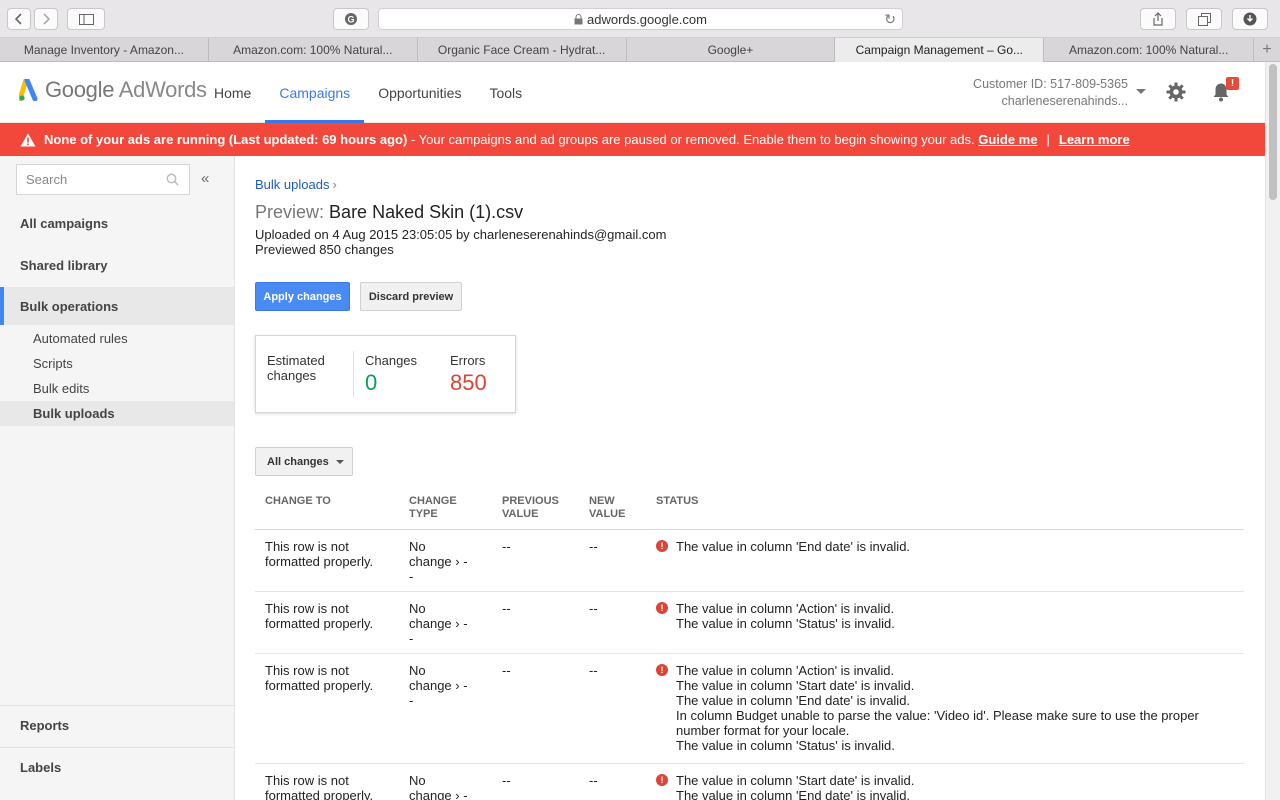 Image resolution: width=1280 pixels, height=800 pixels. What do you see at coordinates (46, 19) in the screenshot?
I see `forward-button` at bounding box center [46, 19].